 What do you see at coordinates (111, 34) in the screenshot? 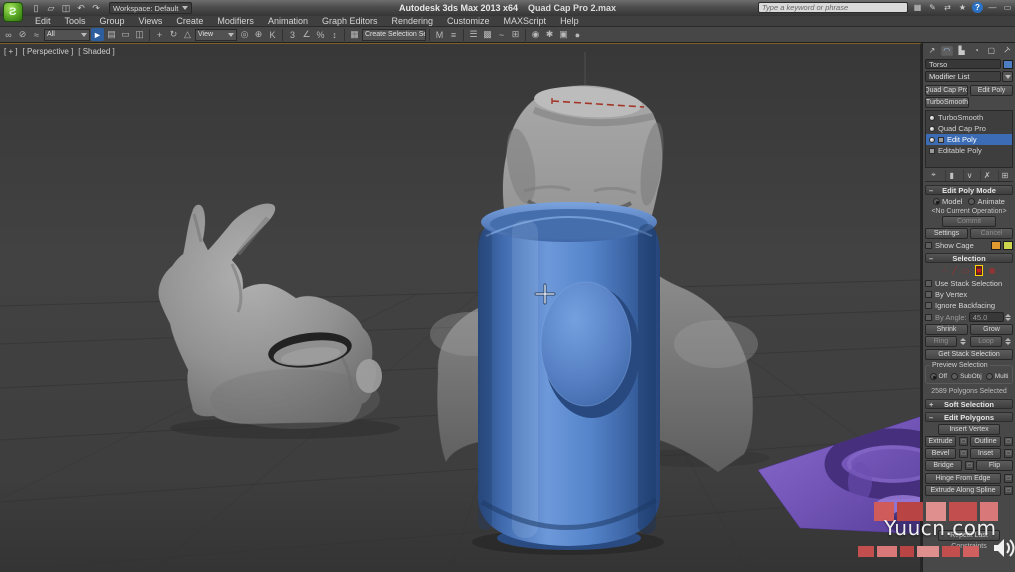
I see `select-by-name-icon: ▤` at bounding box center [111, 34].